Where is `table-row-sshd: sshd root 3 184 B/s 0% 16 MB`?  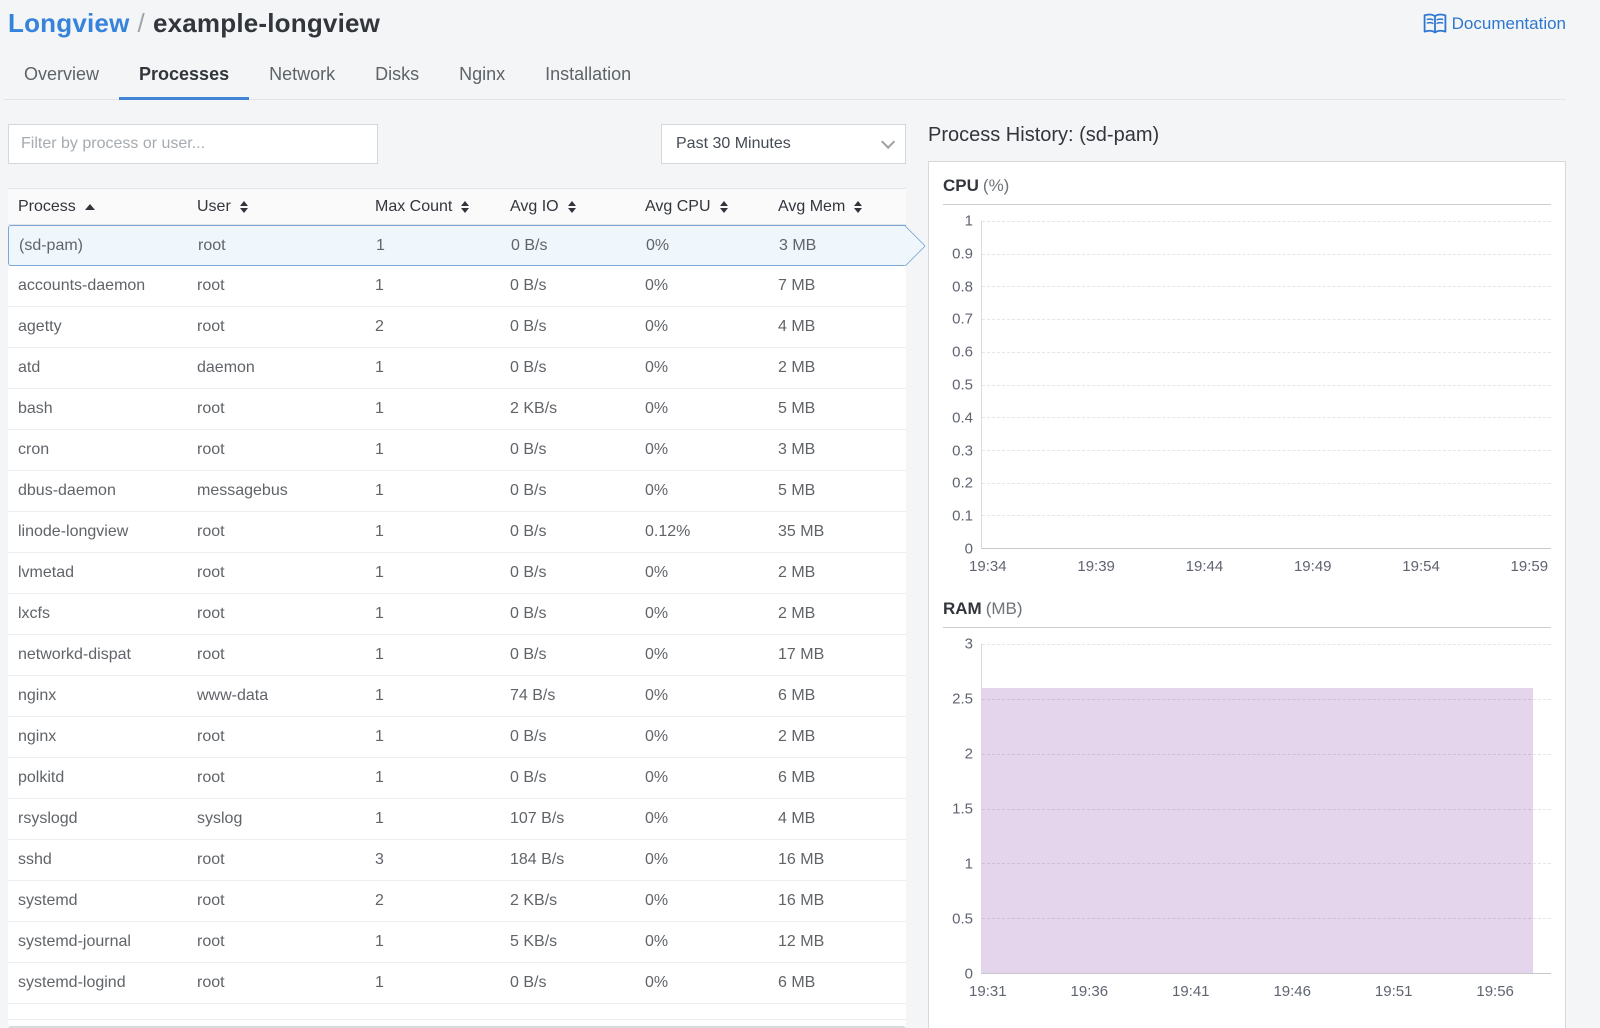
table-row-sshd: sshd root 3 184 B/s 0% 16 MB is located at coordinates (457, 860).